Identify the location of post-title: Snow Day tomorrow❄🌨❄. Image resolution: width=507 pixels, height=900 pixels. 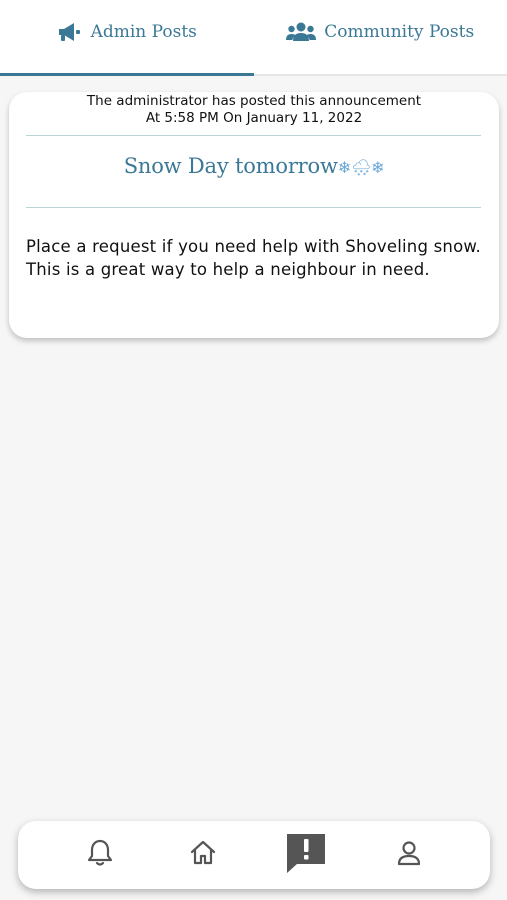
(254, 166).